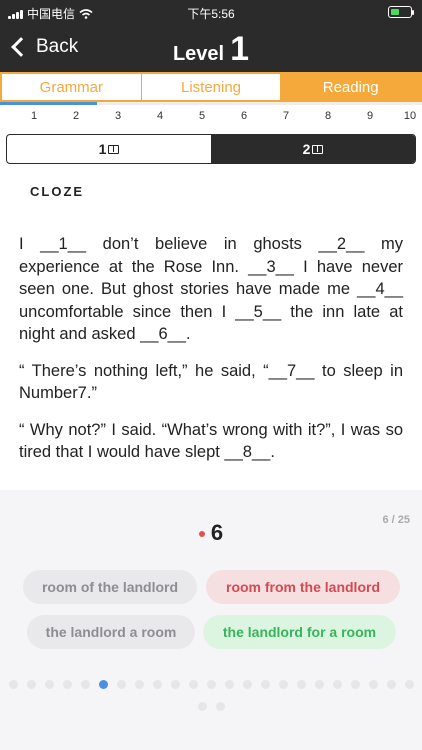 The width and height of the screenshot is (422, 750). What do you see at coordinates (49, 103) in the screenshot?
I see `progress-fill` at bounding box center [49, 103].